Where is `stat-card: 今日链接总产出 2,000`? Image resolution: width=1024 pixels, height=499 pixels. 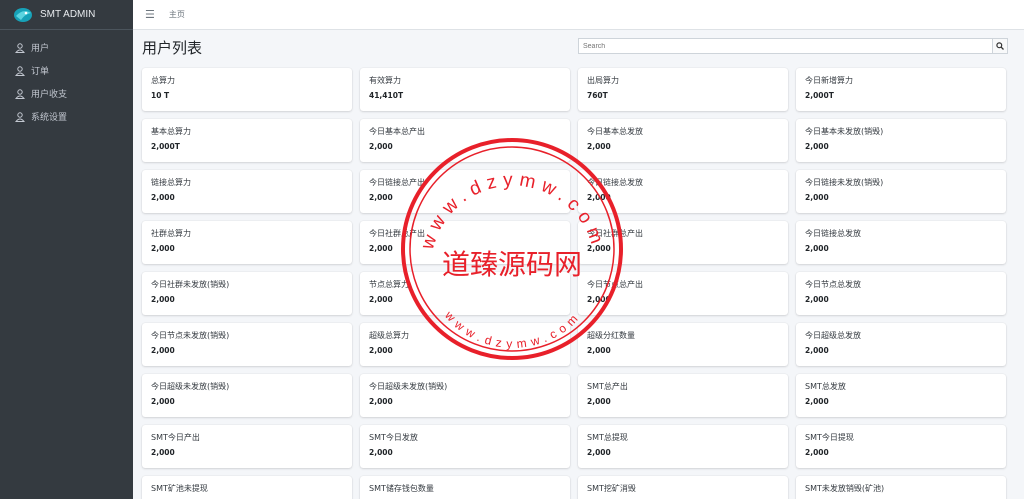 stat-card: 今日链接总产出 2,000 is located at coordinates (465, 191).